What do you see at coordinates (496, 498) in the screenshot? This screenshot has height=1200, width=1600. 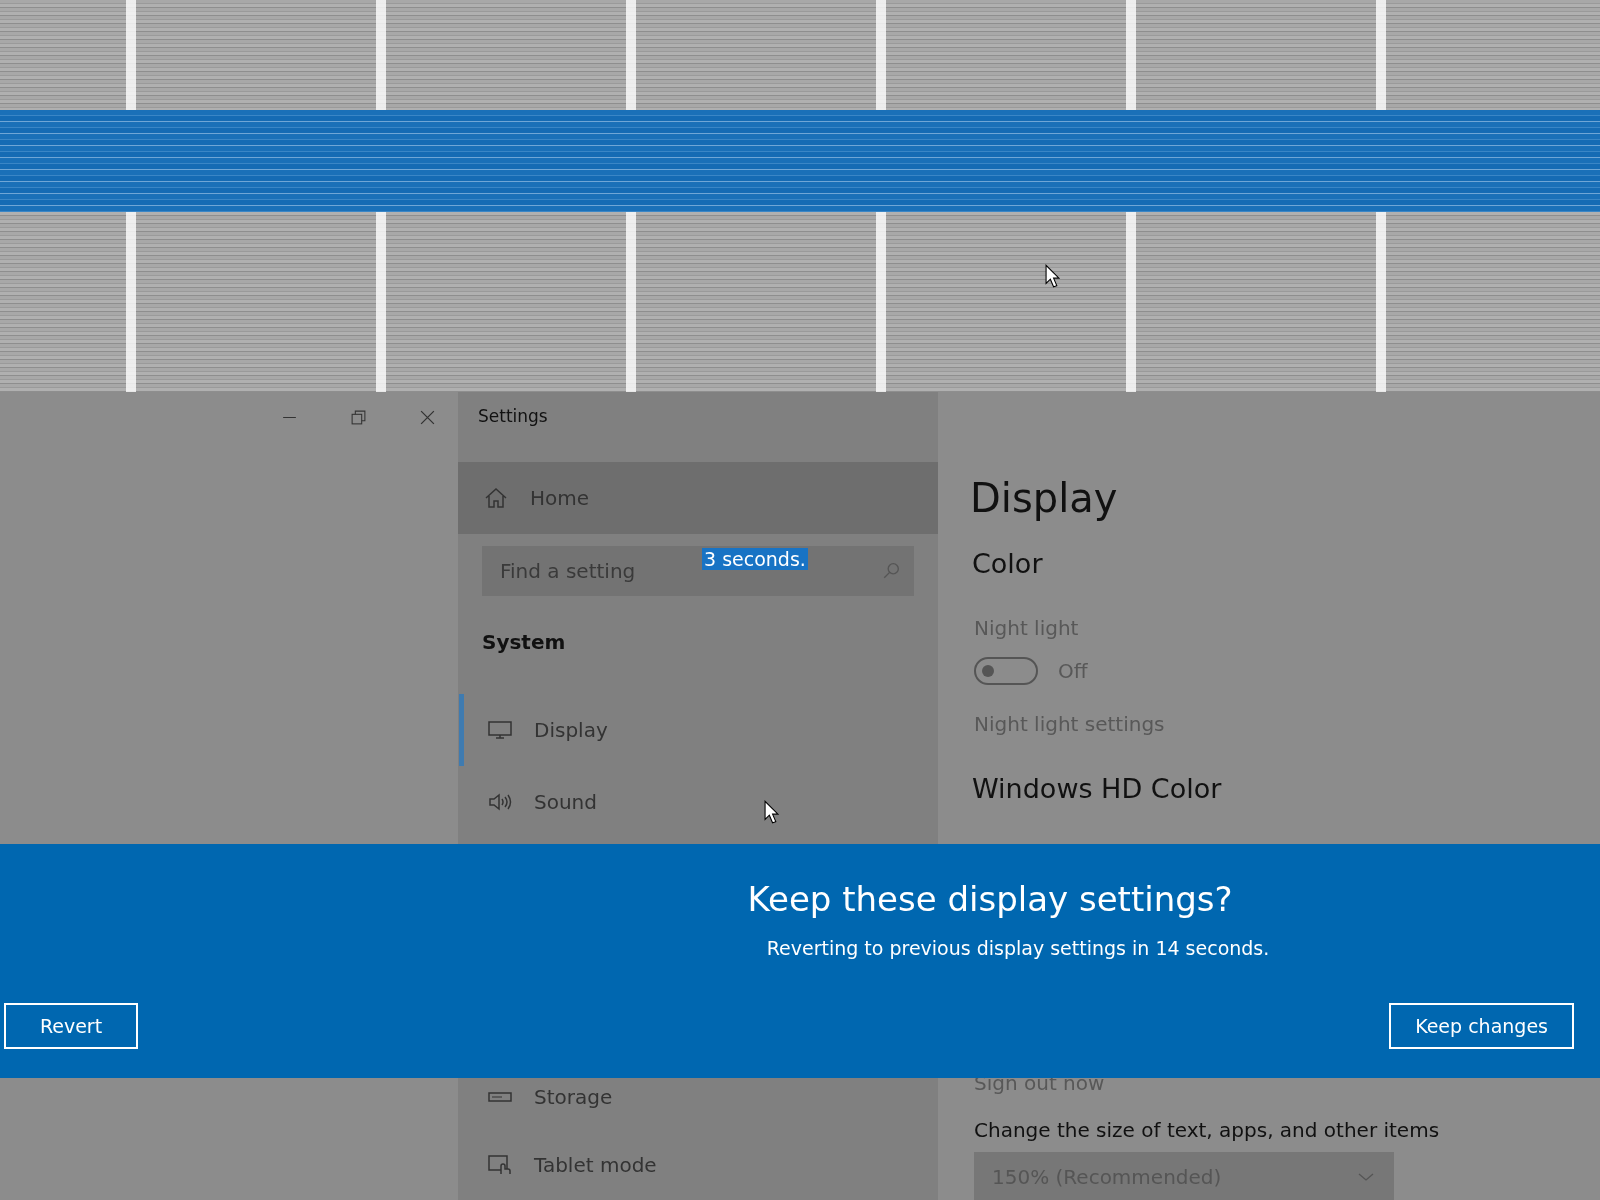 I see `home-icon` at bounding box center [496, 498].